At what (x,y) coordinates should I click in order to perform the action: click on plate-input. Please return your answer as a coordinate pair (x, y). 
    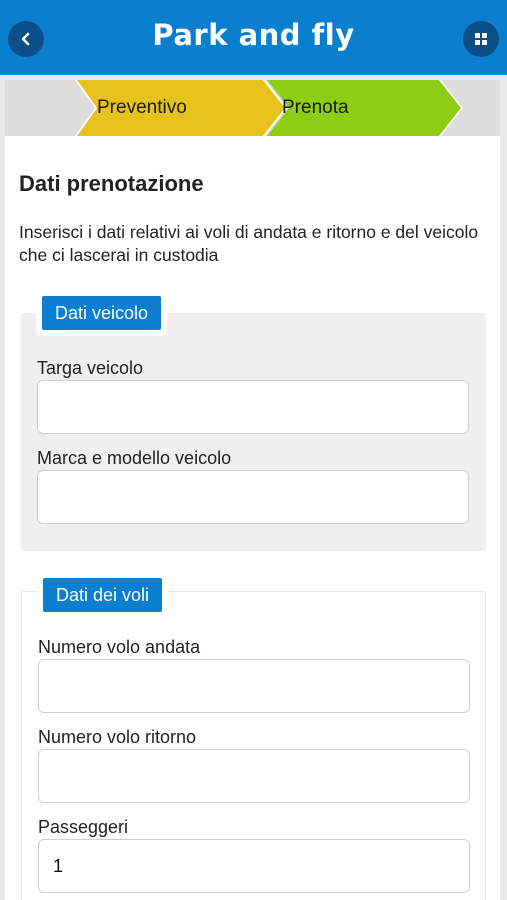
    Looking at the image, I should click on (253, 407).